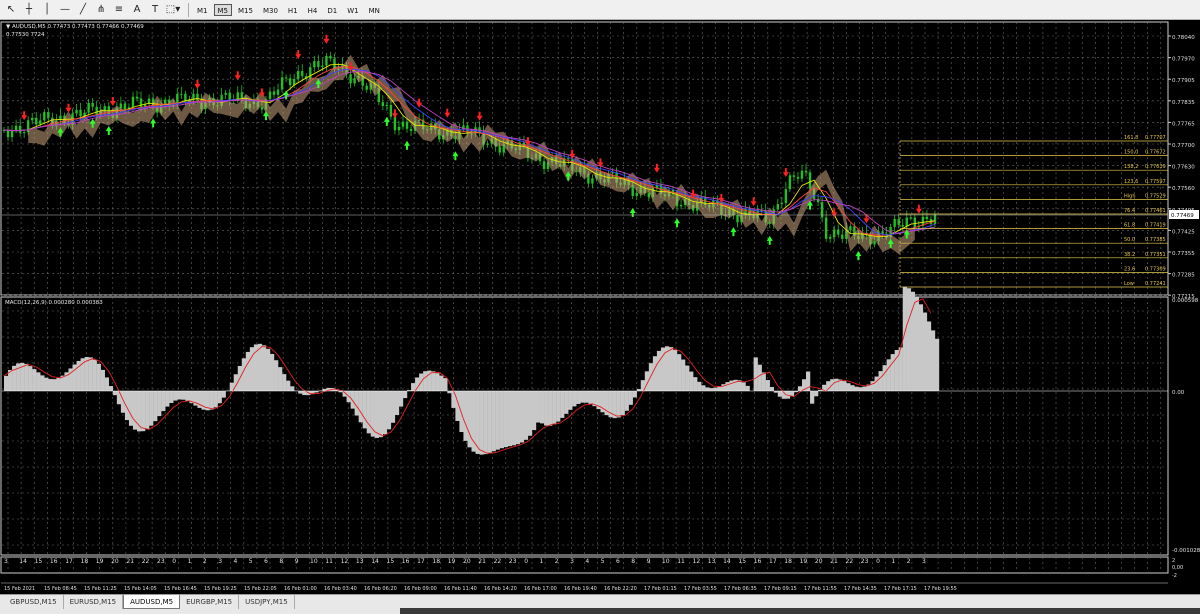 The width and height of the screenshot is (1200, 614). I want to click on hour-label: 19, so click(804, 561).